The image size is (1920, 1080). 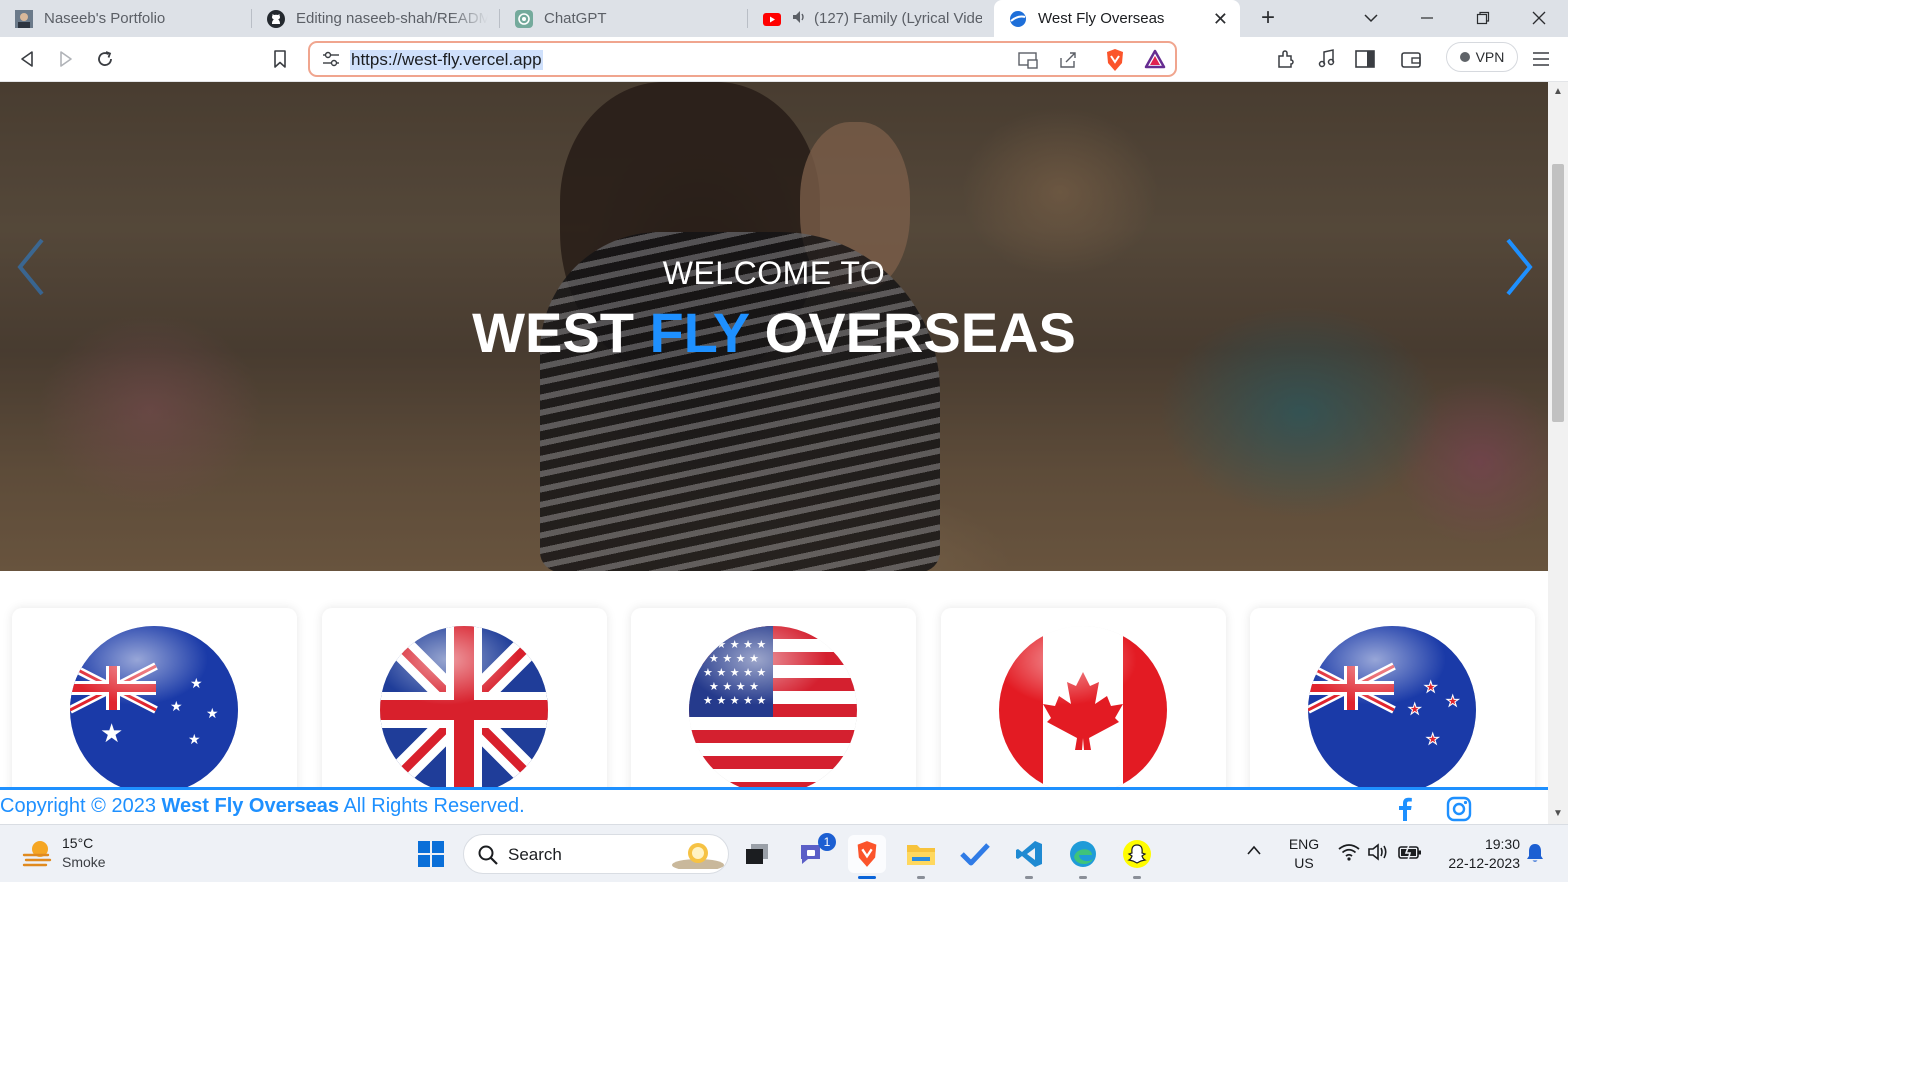 What do you see at coordinates (1304, 854) in the screenshot?
I see `language-indicator: ENG US` at bounding box center [1304, 854].